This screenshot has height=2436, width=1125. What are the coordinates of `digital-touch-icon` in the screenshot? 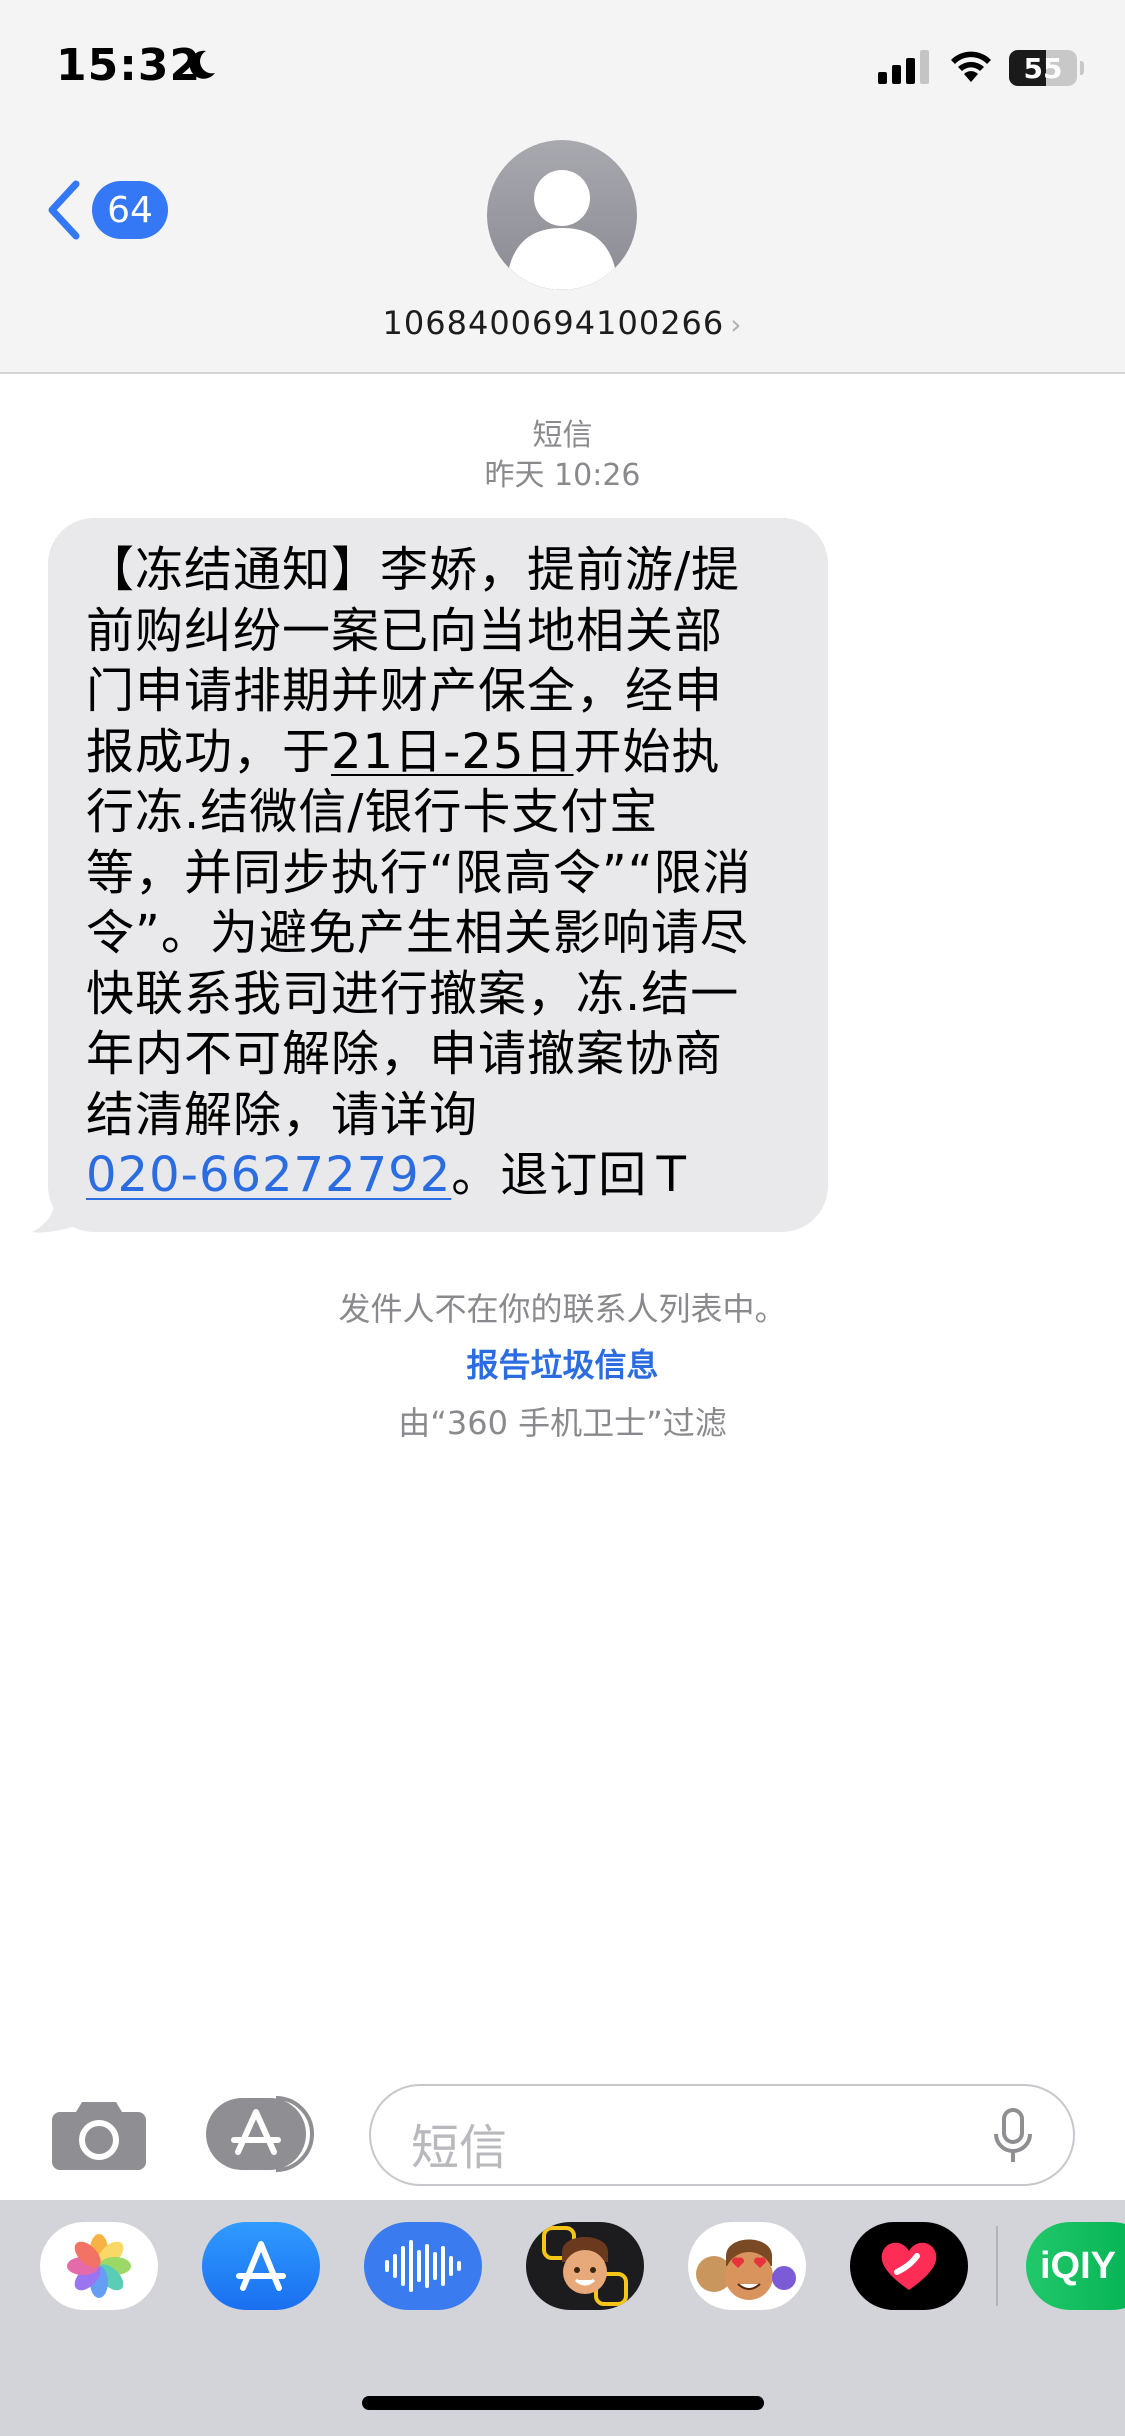 It's located at (909, 2266).